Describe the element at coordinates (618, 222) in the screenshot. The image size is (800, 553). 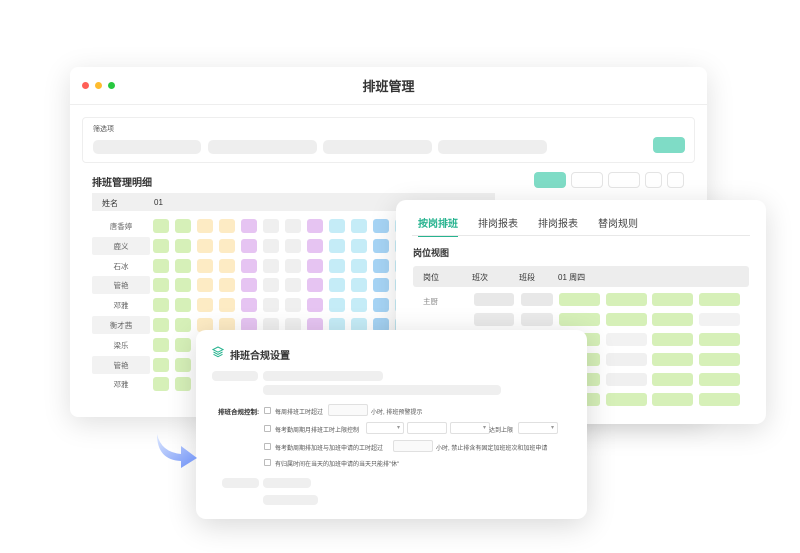
I see `tab-substitution-rules: 替岗规则` at that location.